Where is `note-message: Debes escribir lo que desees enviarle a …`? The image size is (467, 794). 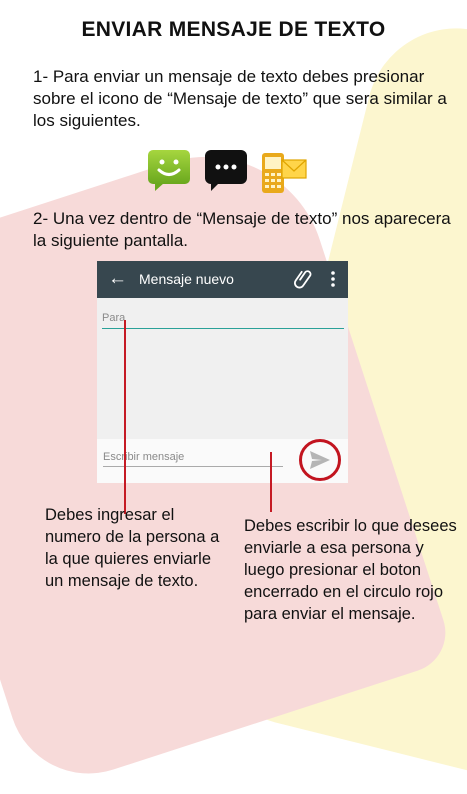
note-message: Debes escribir lo que desees enviarle a … is located at coordinates (350, 570).